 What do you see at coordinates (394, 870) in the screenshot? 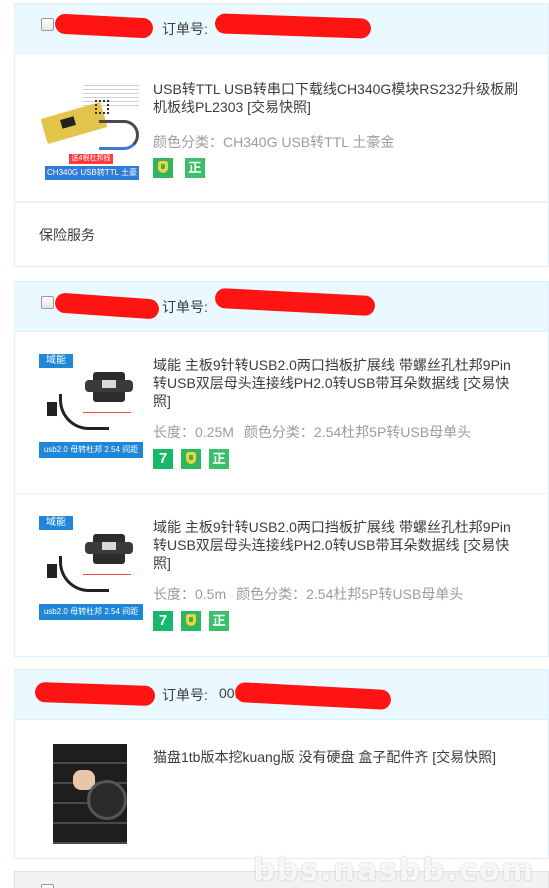
I see `site-watermark: bbs.nasbb.com` at bounding box center [394, 870].